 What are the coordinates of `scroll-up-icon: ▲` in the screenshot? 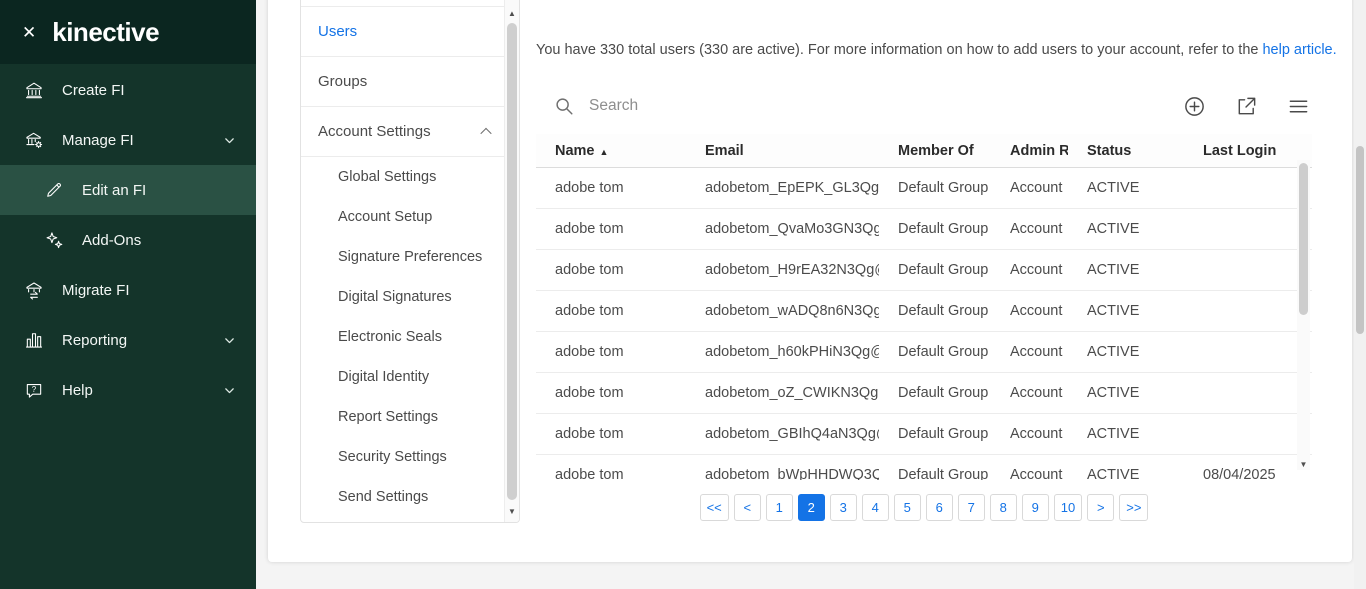 It's located at (512, 13).